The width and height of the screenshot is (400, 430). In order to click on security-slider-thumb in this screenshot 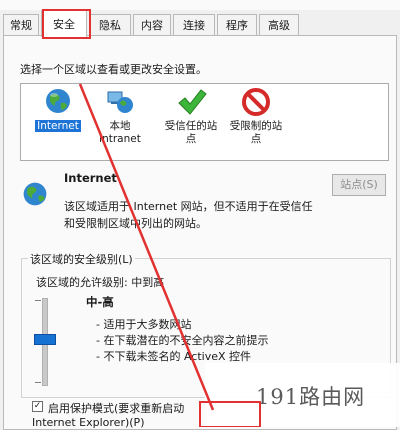, I will do `click(45, 339)`.